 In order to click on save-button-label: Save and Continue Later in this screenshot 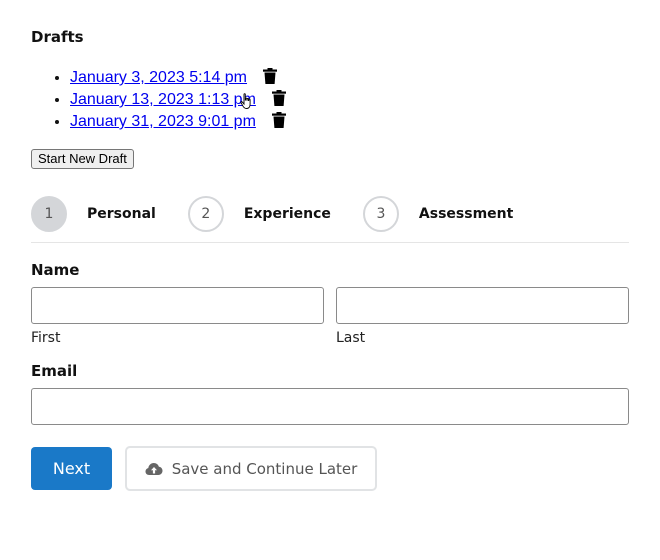, I will do `click(264, 468)`.